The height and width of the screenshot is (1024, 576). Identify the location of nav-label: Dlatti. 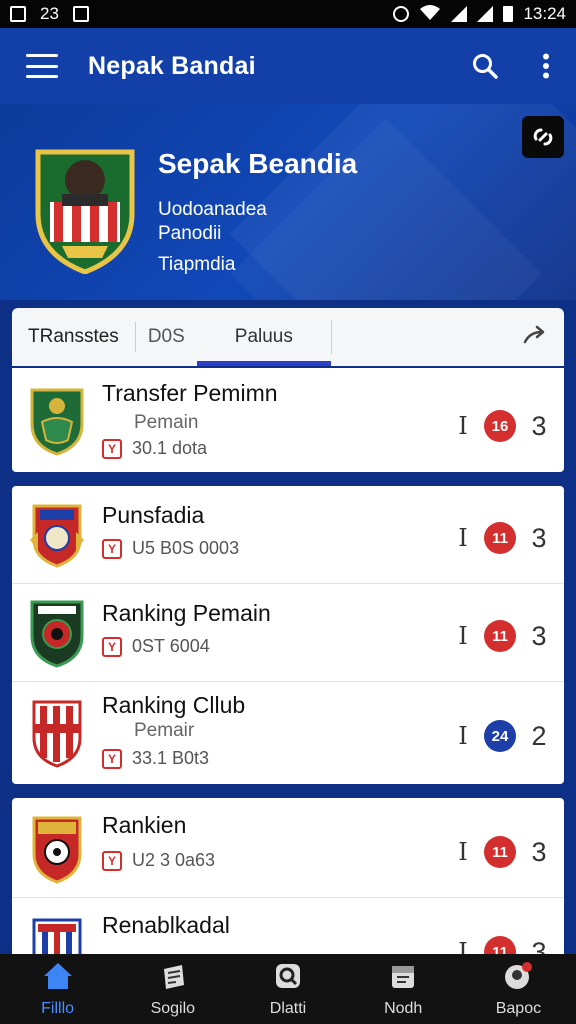
(288, 1008).